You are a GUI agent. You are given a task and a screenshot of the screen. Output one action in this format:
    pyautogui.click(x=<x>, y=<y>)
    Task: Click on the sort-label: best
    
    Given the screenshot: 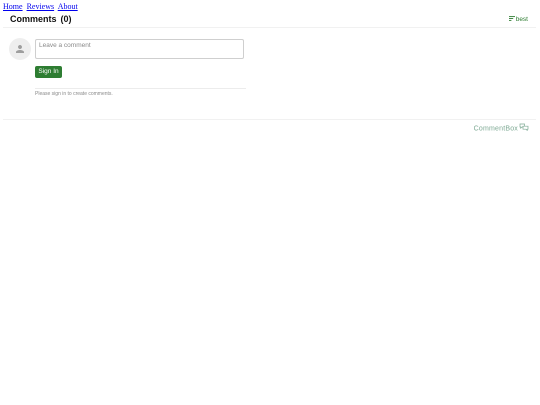 What is the action you would take?
    pyautogui.click(x=521, y=20)
    